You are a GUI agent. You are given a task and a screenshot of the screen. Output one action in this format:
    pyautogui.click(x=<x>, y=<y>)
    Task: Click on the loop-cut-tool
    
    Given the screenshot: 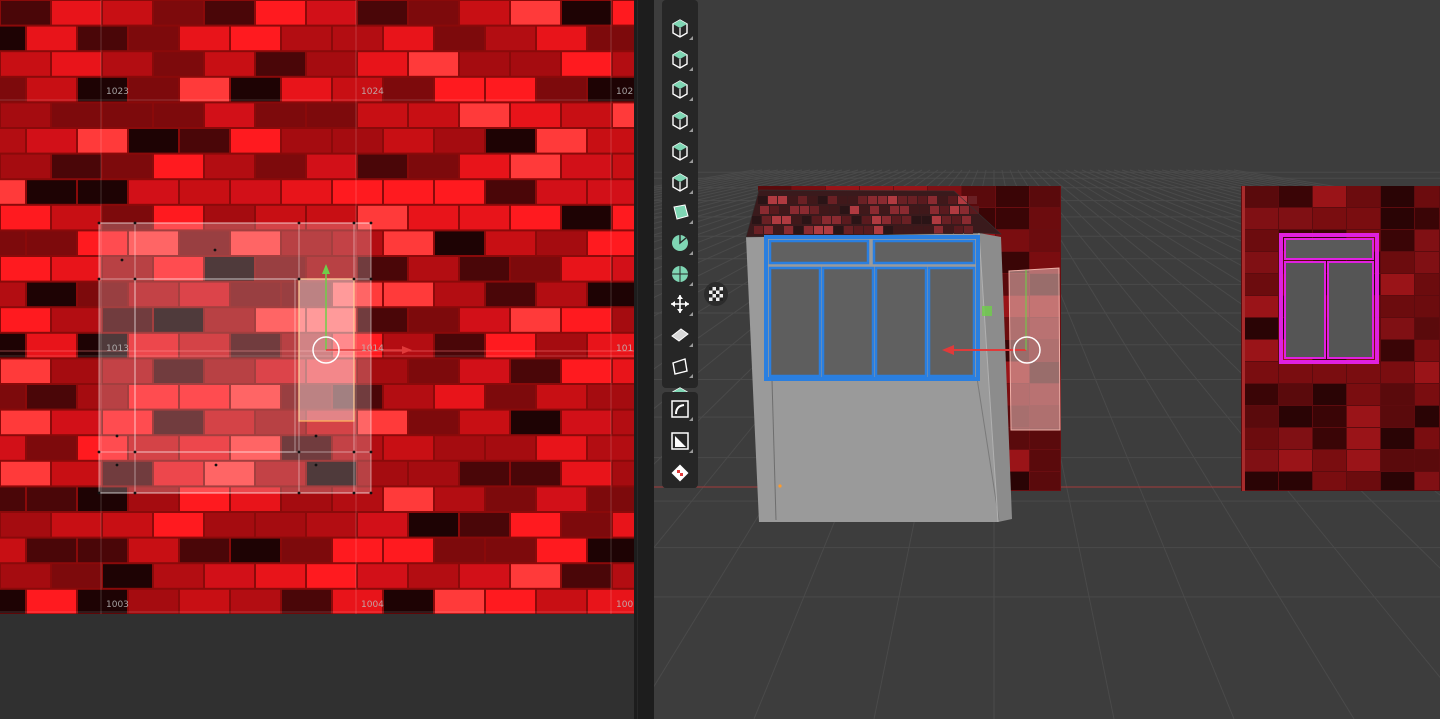 What is the action you would take?
    pyautogui.click(x=680, y=151)
    